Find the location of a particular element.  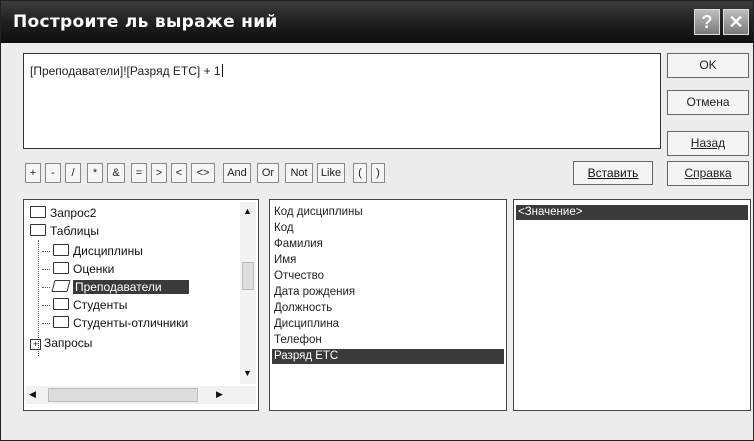

expression-text: [Преподаватели]![Разряд ETC] + 1 is located at coordinates (125, 71).